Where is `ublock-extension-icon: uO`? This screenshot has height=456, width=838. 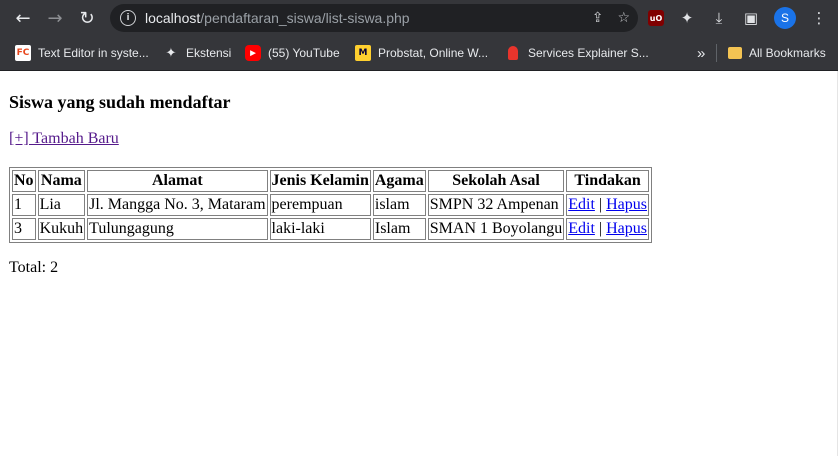
ublock-extension-icon: uO is located at coordinates (656, 18).